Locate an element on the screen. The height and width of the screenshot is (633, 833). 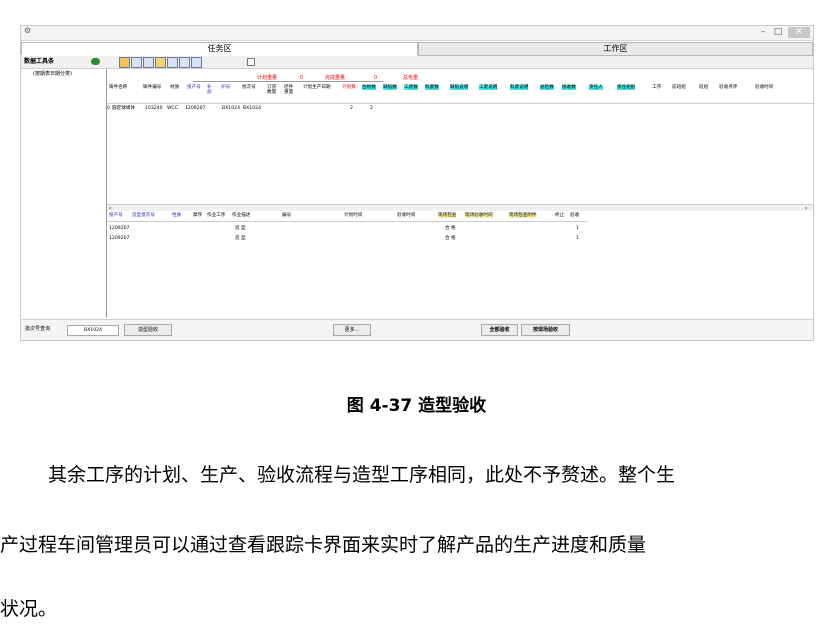
grid1-header: 计划生产日期 is located at coordinates (317, 87).